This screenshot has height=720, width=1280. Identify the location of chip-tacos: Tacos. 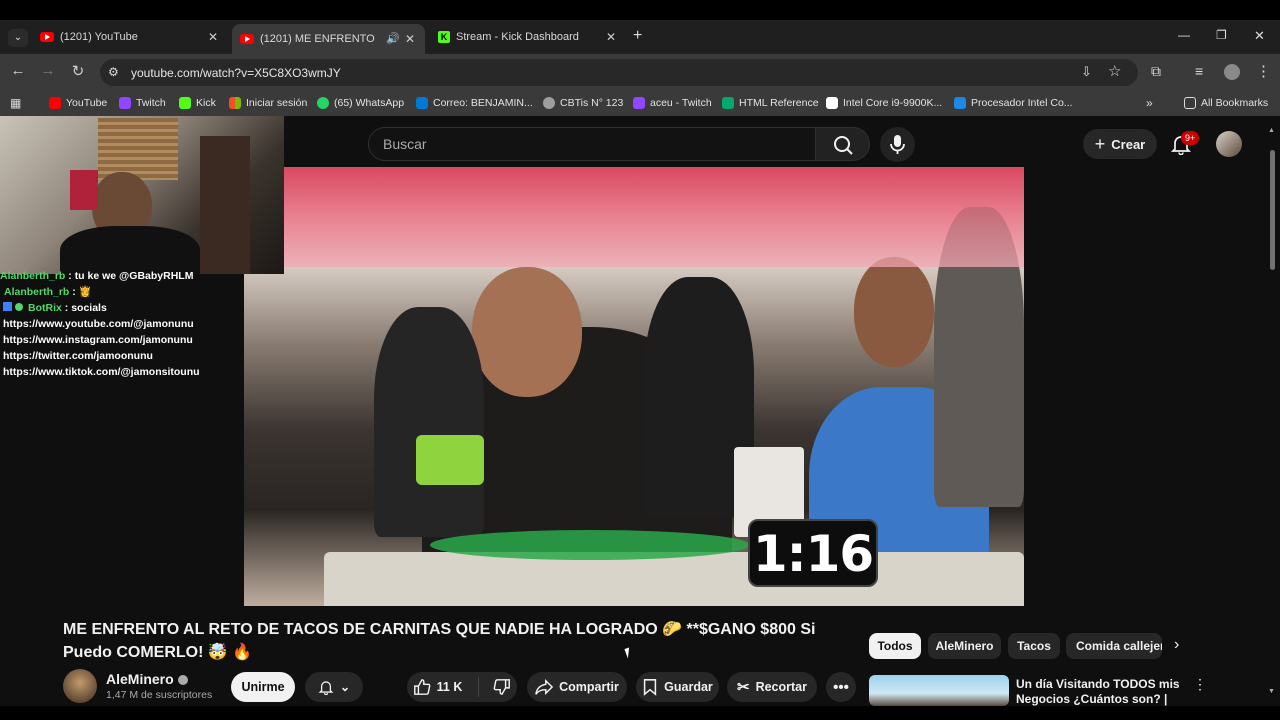
(1034, 646).